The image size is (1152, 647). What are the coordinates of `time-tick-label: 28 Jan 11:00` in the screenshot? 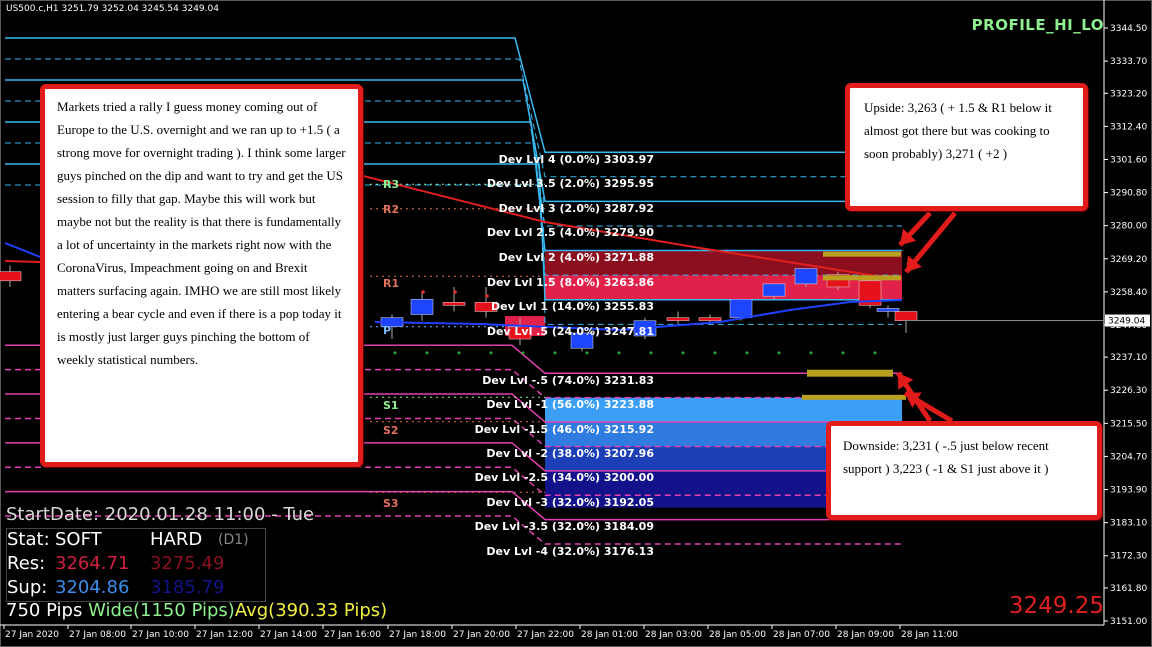 It's located at (929, 635).